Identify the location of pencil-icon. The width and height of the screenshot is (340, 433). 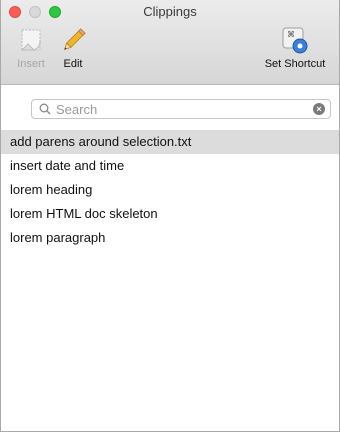
(74, 39).